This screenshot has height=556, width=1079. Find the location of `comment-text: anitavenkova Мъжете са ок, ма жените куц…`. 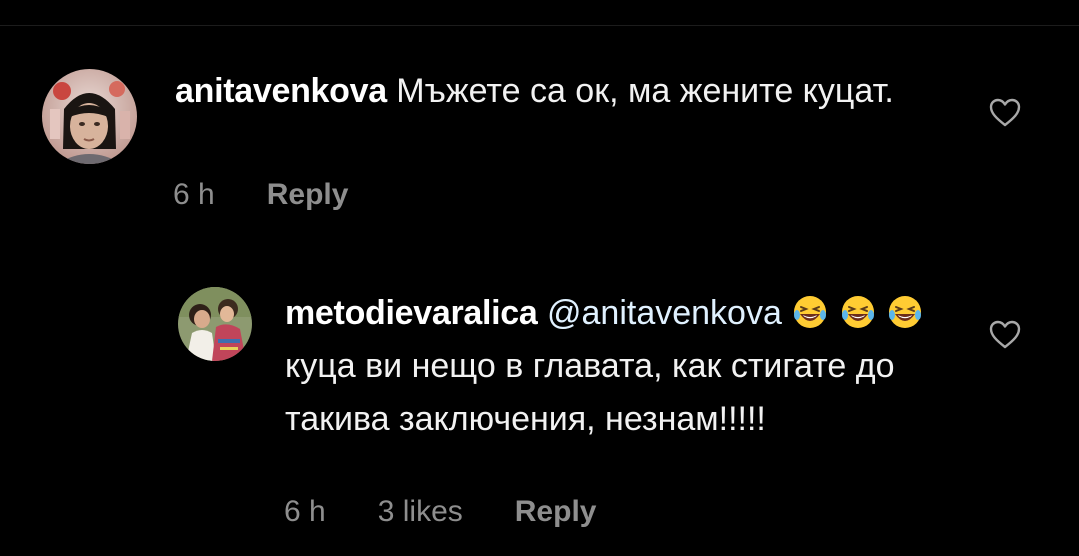

comment-text: anitavenkova Мъжете са ок, ма жените куц… is located at coordinates (555, 91).